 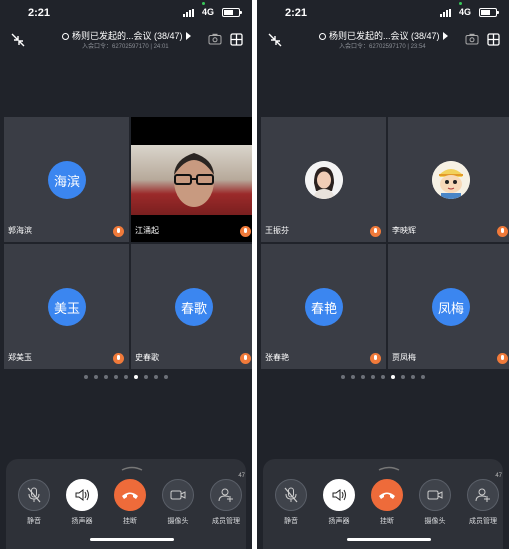 I want to click on participant-avatar: 凤梅, so click(x=451, y=307).